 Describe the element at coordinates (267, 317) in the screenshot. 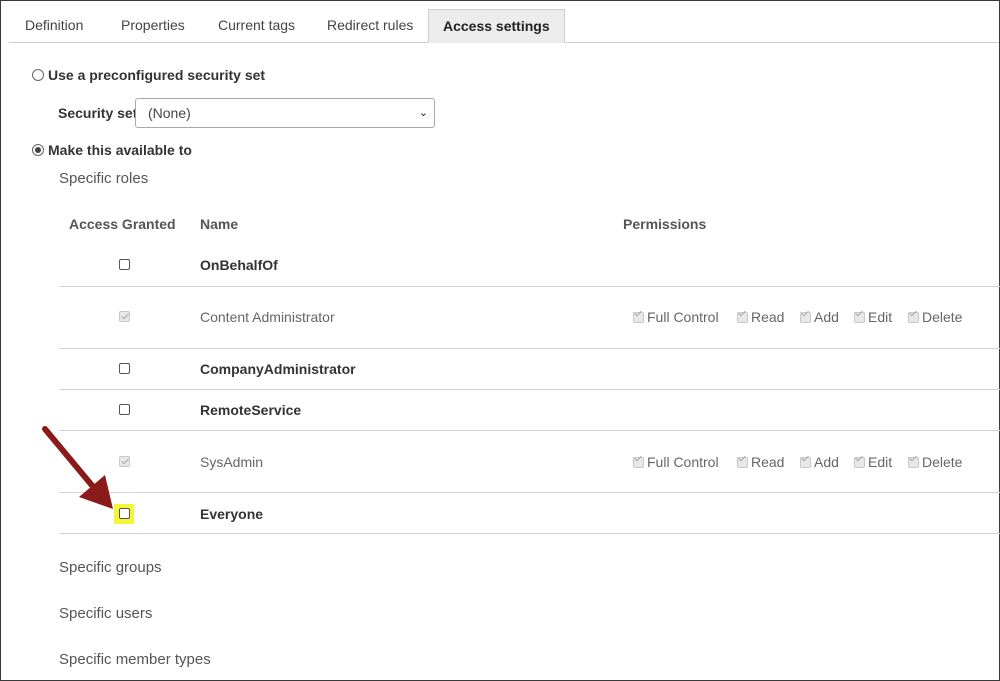

I see `role-name: Content Administrator` at that location.